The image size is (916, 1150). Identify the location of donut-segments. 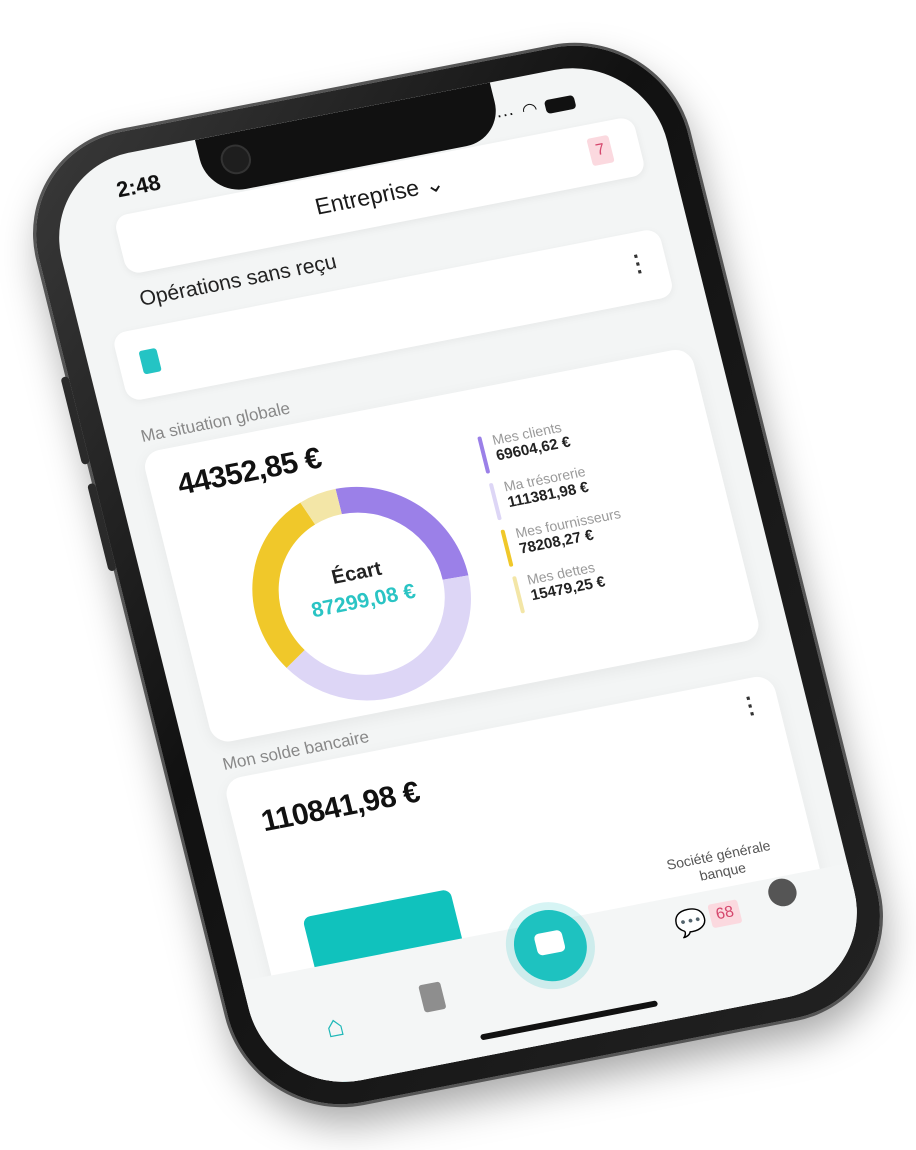
(361, 593).